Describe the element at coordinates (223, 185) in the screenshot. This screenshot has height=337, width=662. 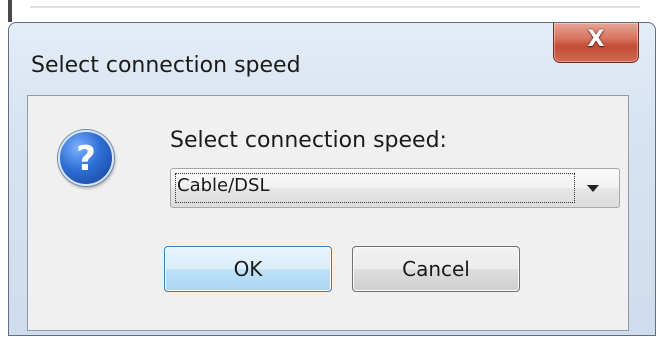
I see `selected-speed-value: Cable/DSL` at that location.